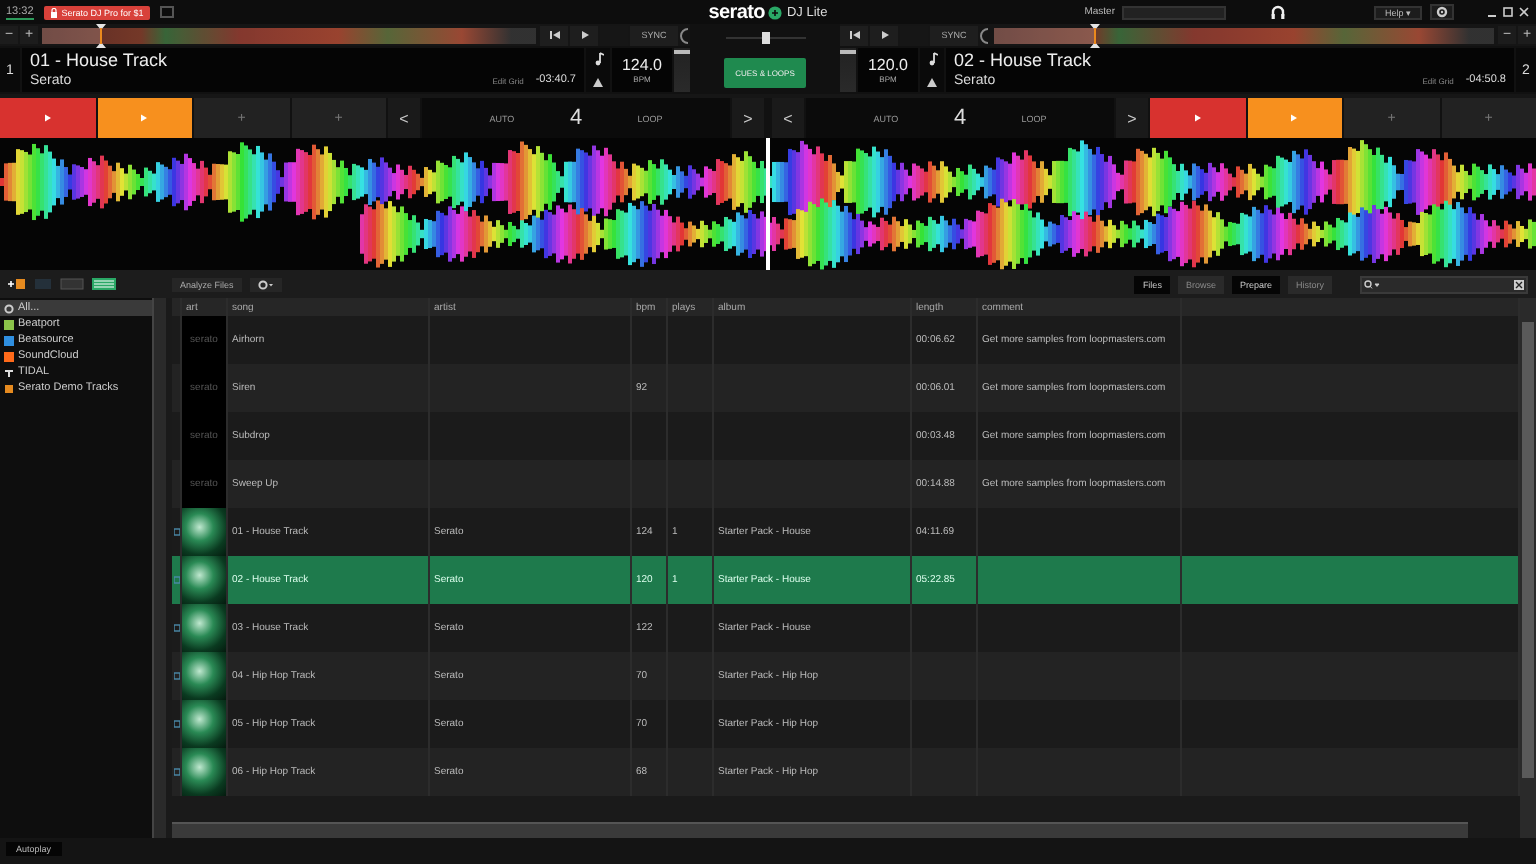  I want to click on table-scrollbar, so click(1528, 568).